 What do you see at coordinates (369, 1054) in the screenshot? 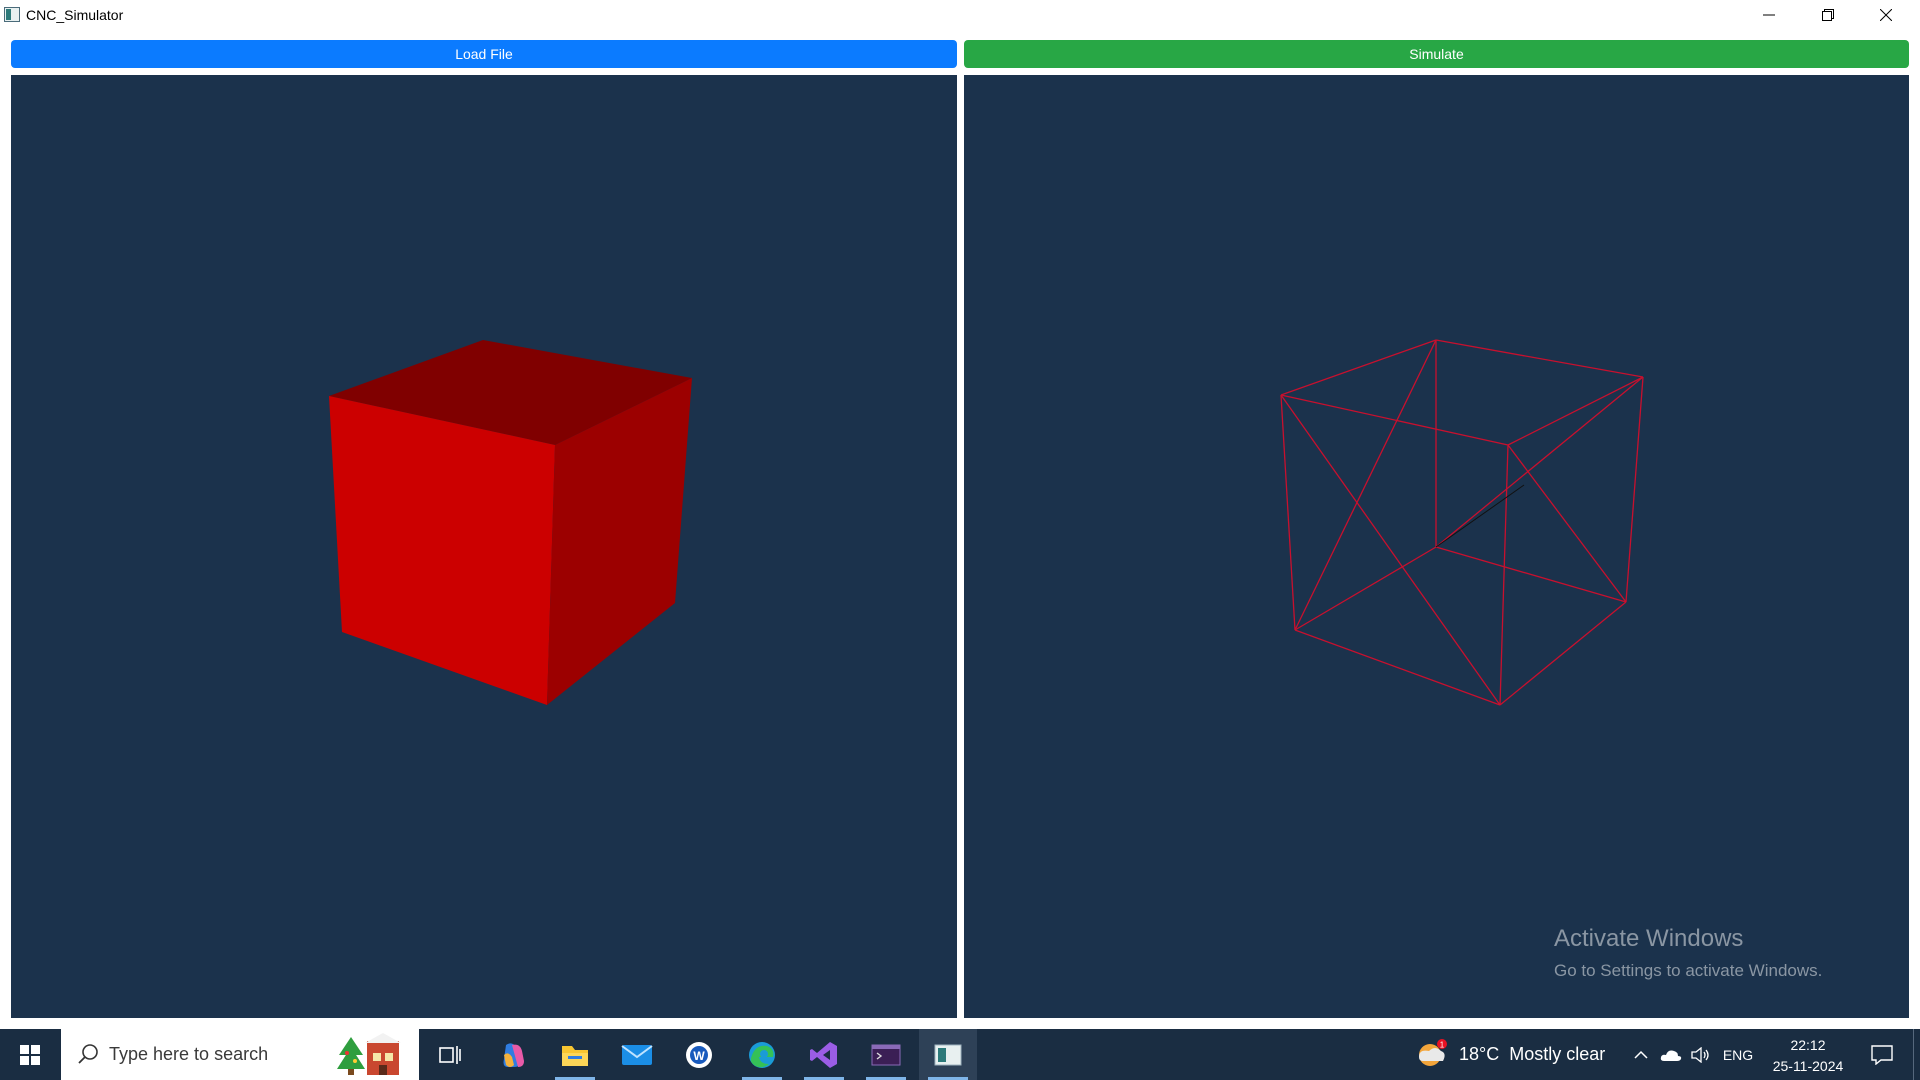
I see `christmas-tree-icon` at bounding box center [369, 1054].